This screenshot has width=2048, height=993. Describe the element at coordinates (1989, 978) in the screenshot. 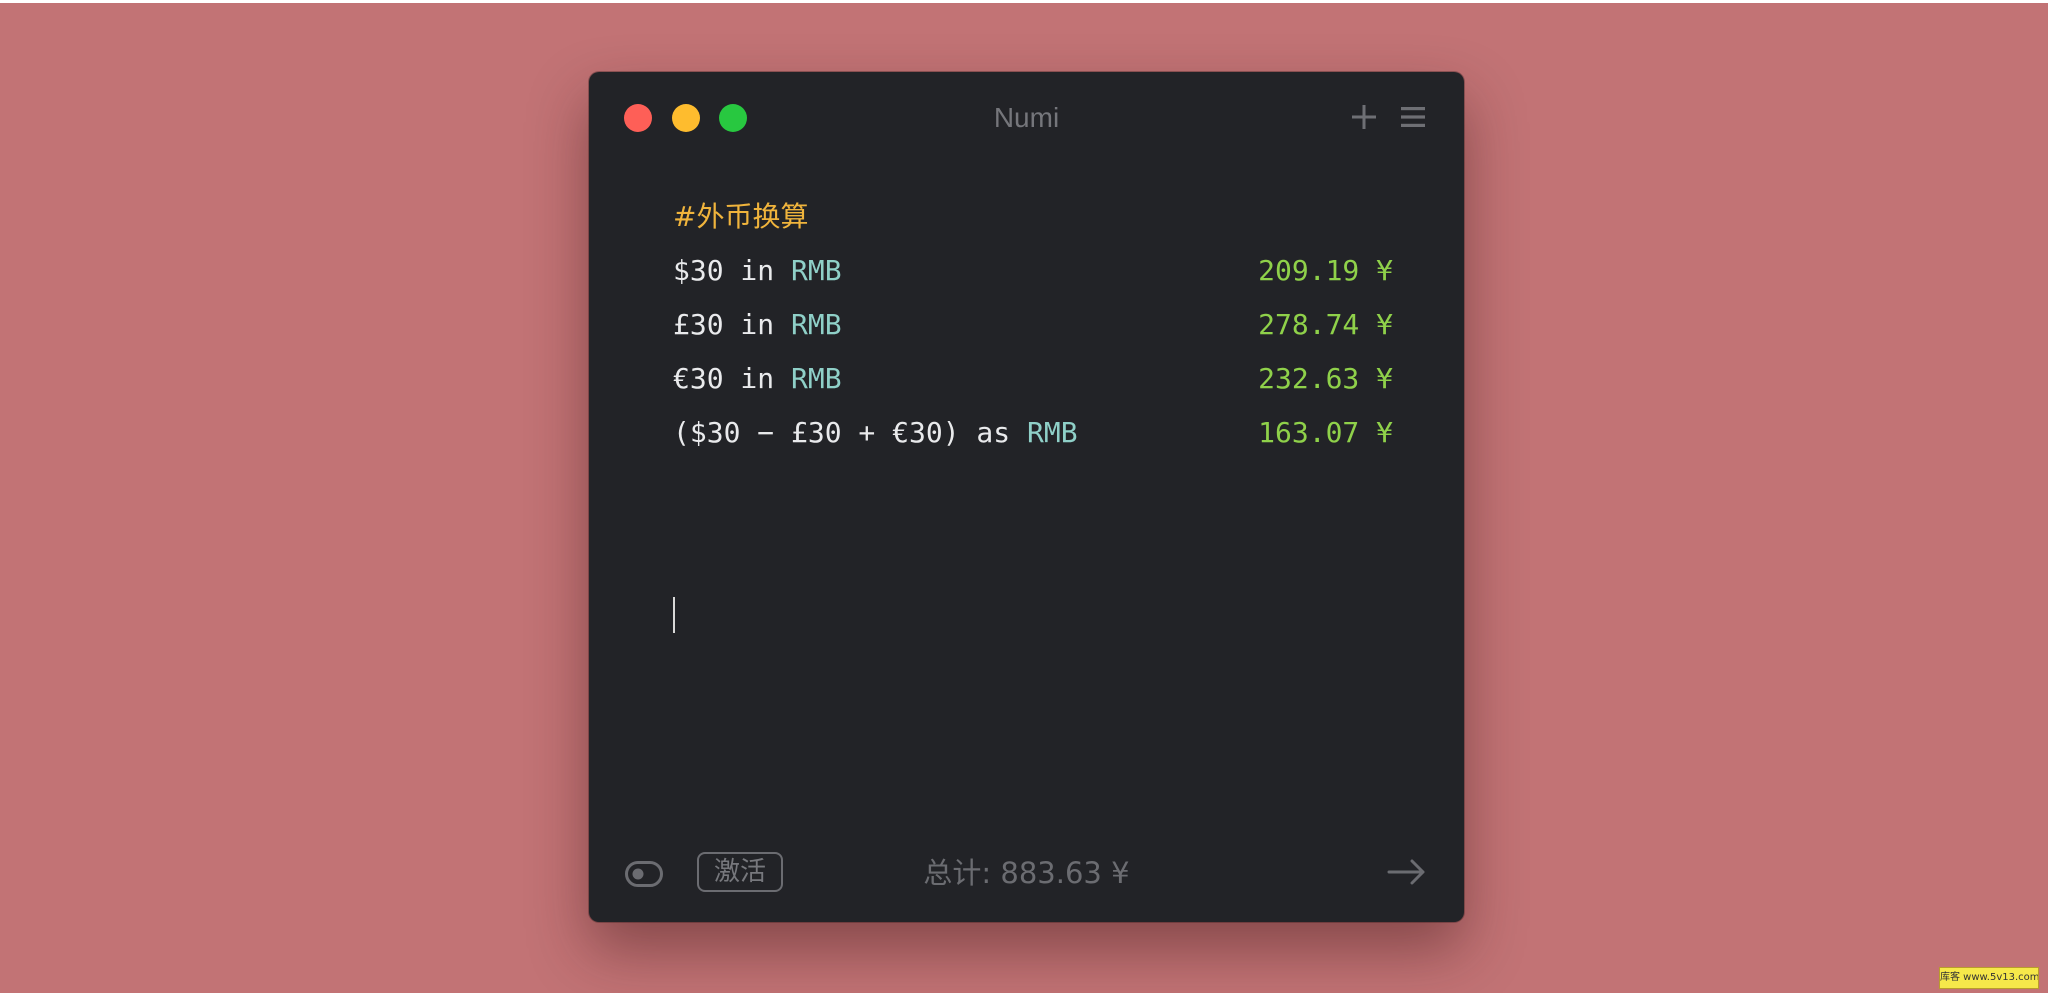

I see `watermark-logo: 库客 www.5v13.com` at that location.